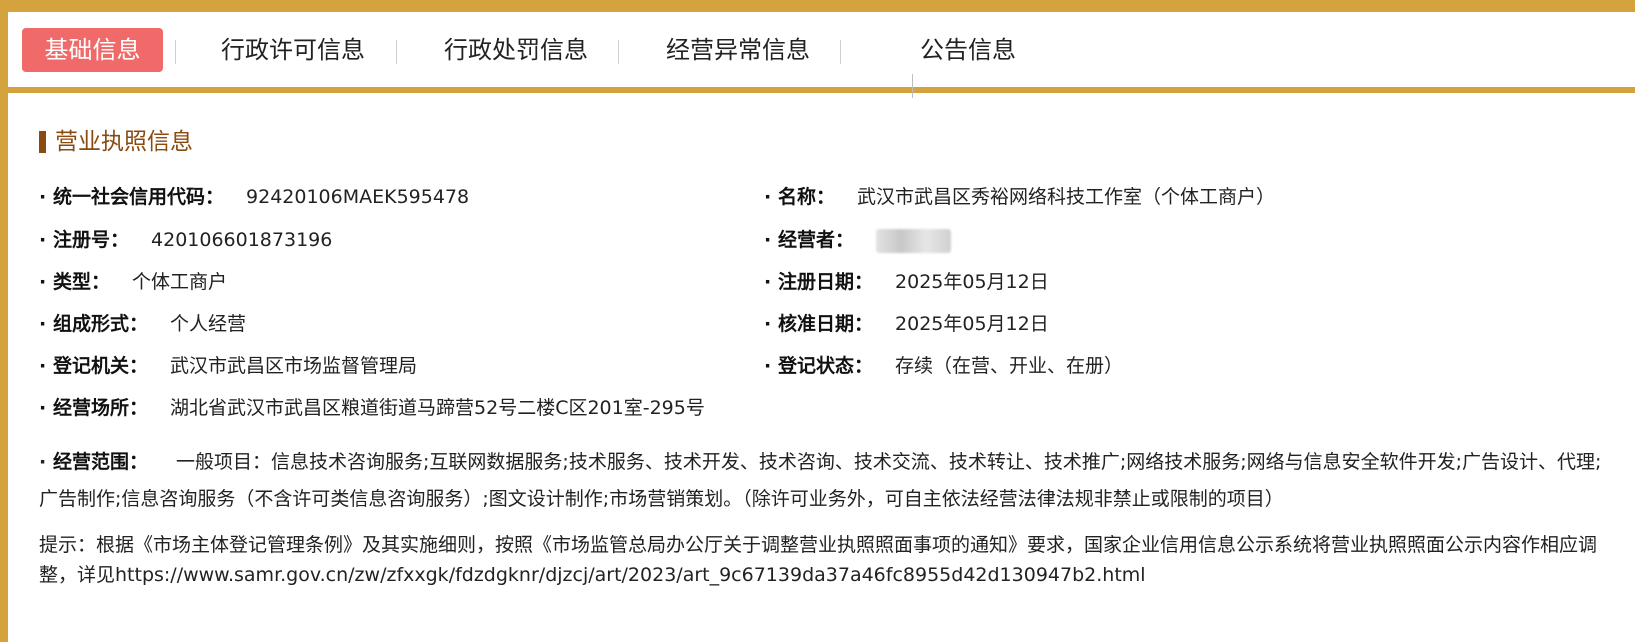 This screenshot has height=642, width=1635. Describe the element at coordinates (826, 282) in the screenshot. I see `field-label: 注册日期：` at that location.